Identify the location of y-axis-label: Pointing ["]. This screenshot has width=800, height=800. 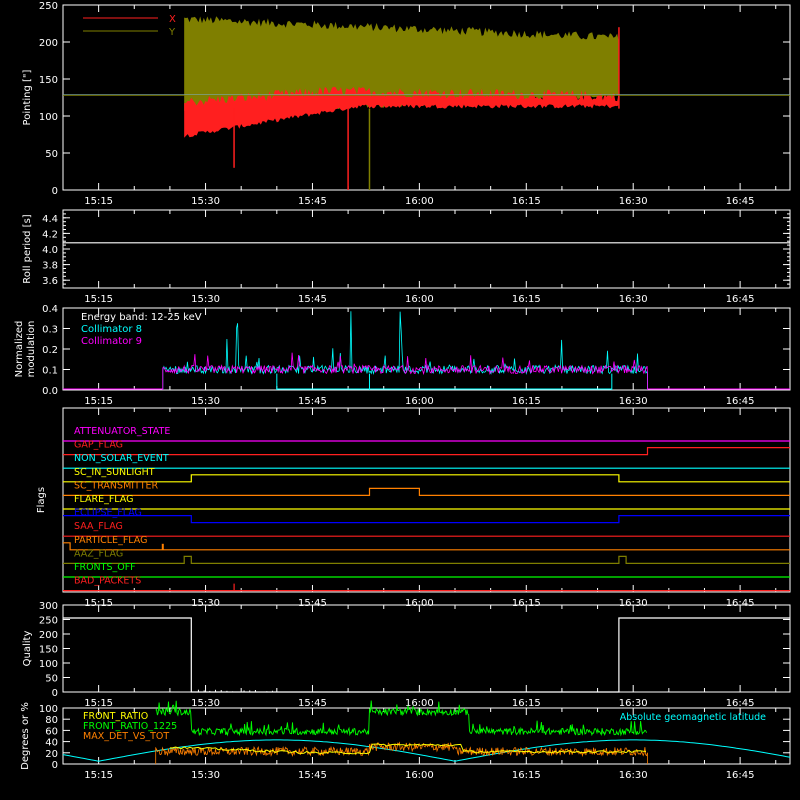
(27, 97).